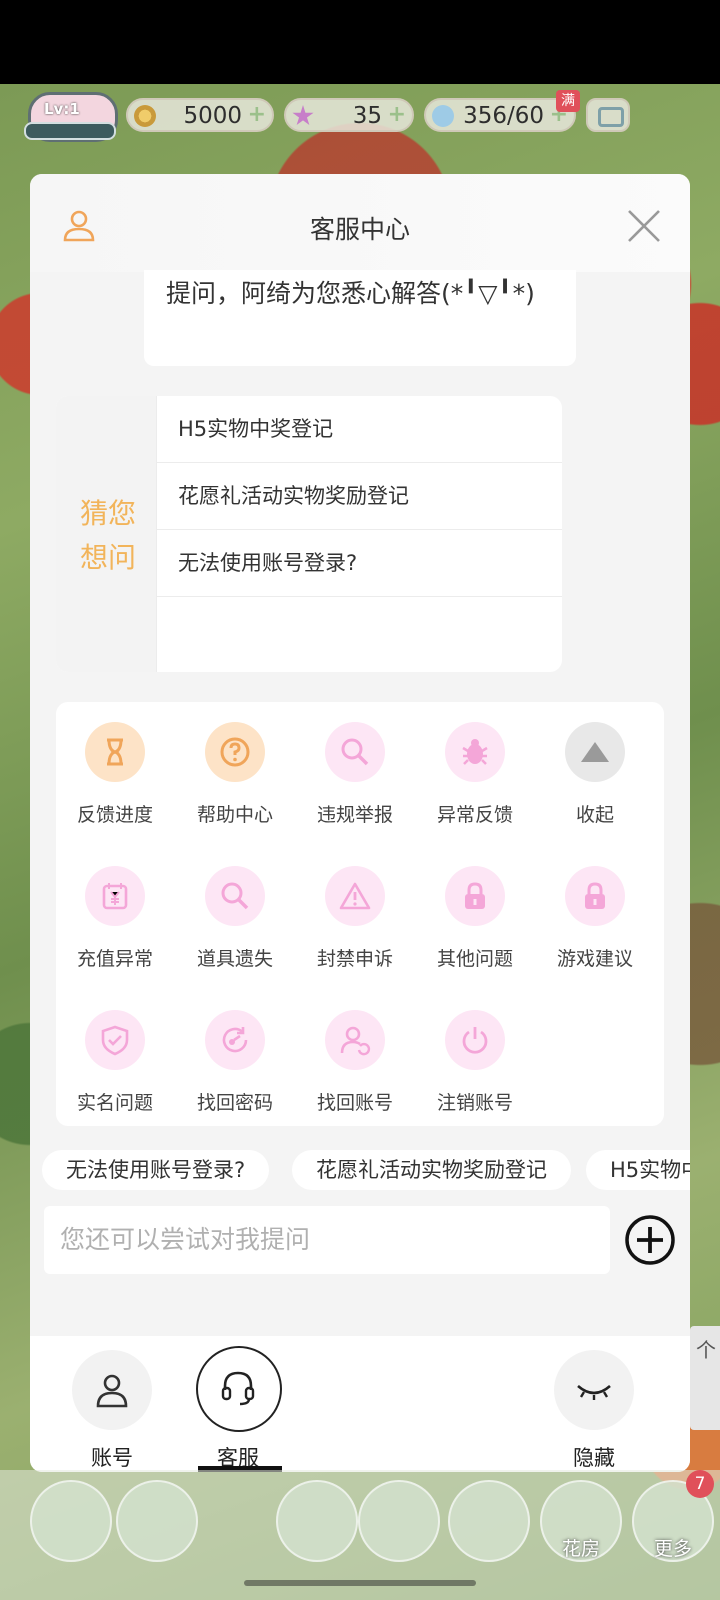  I want to click on grid-item-ban-appeal: 封禁申诉, so click(355, 931).